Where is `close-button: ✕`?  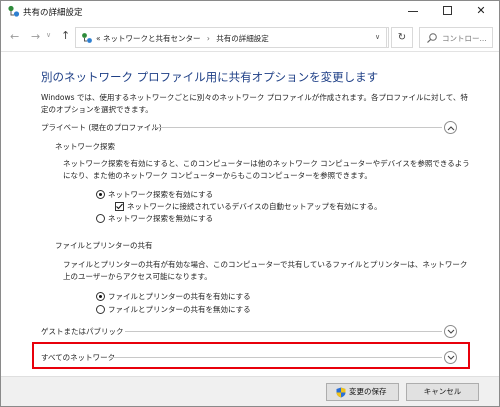 close-button: ✕ is located at coordinates (481, 11).